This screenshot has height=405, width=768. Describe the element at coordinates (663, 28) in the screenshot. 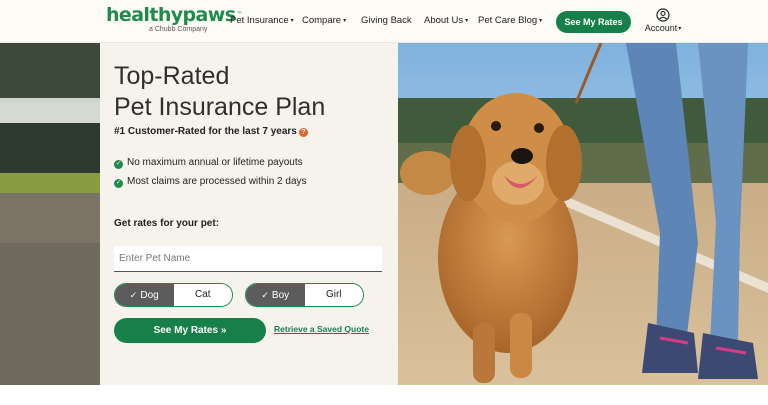

I see `account-label: Account▾` at that location.